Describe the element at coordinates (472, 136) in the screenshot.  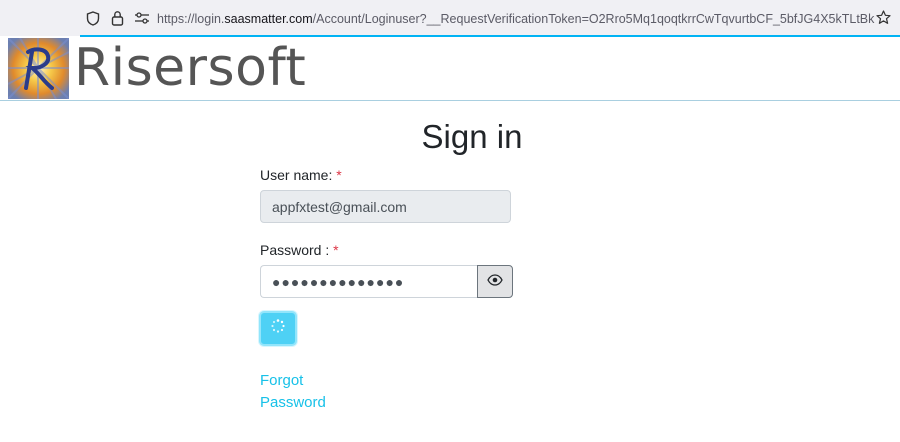
I see `page-title: Sign in` at that location.